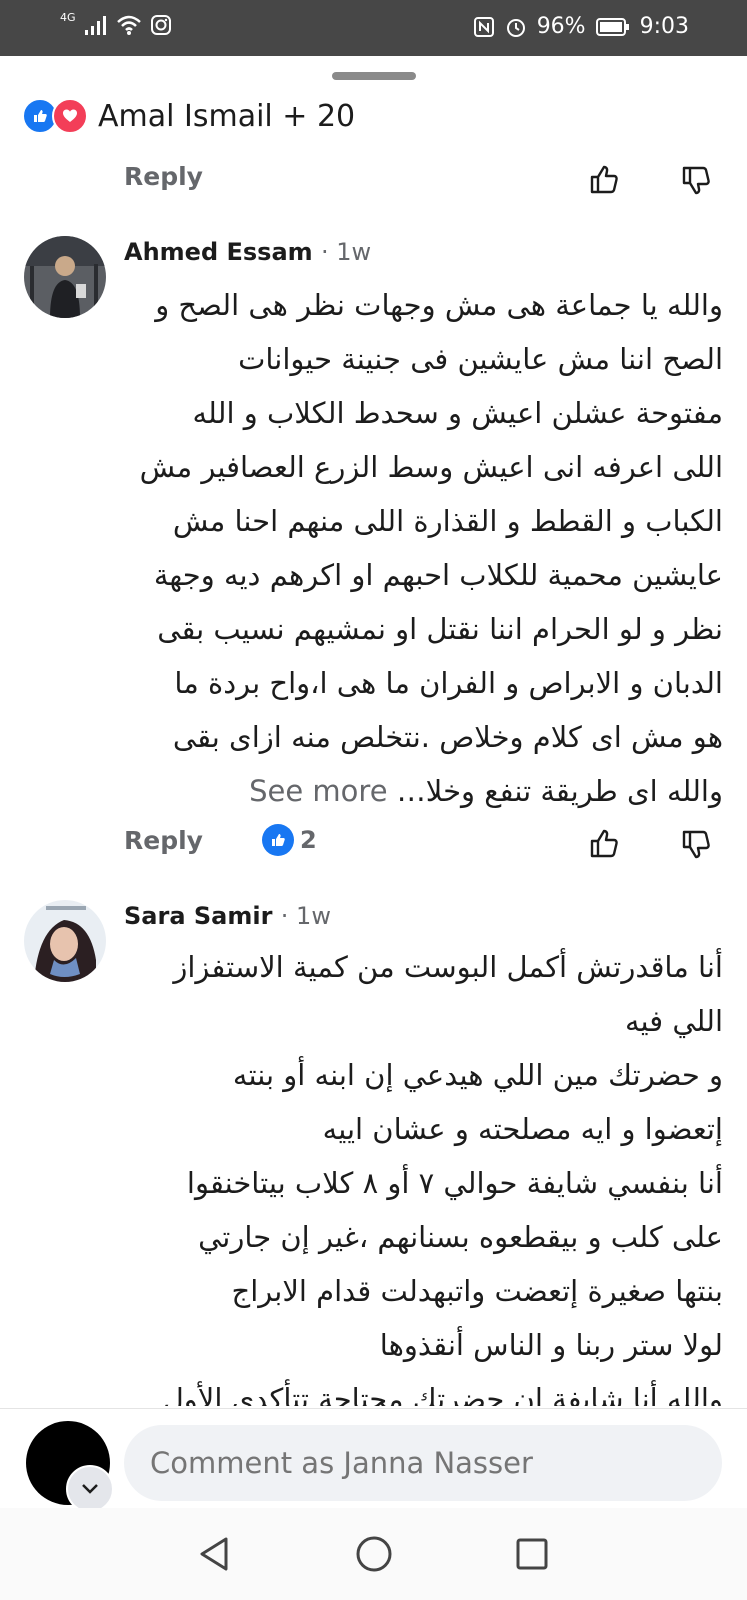  I want to click on battery-icon, so click(612, 26).